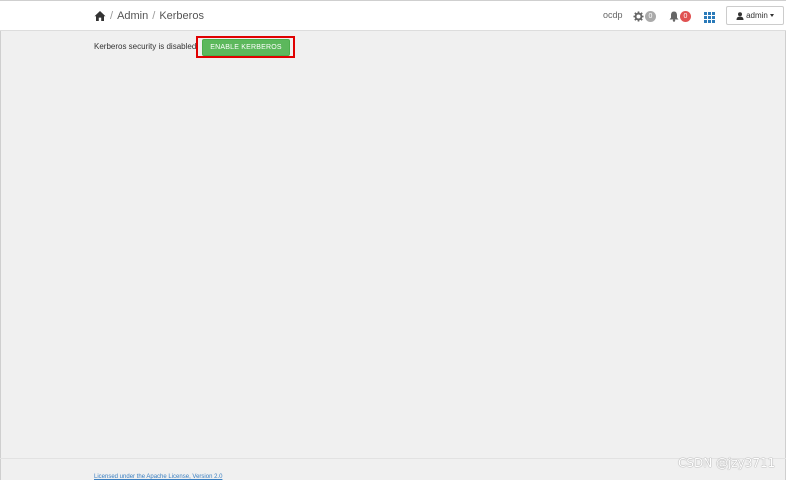 This screenshot has height=480, width=786. I want to click on user-label: admin, so click(757, 15).